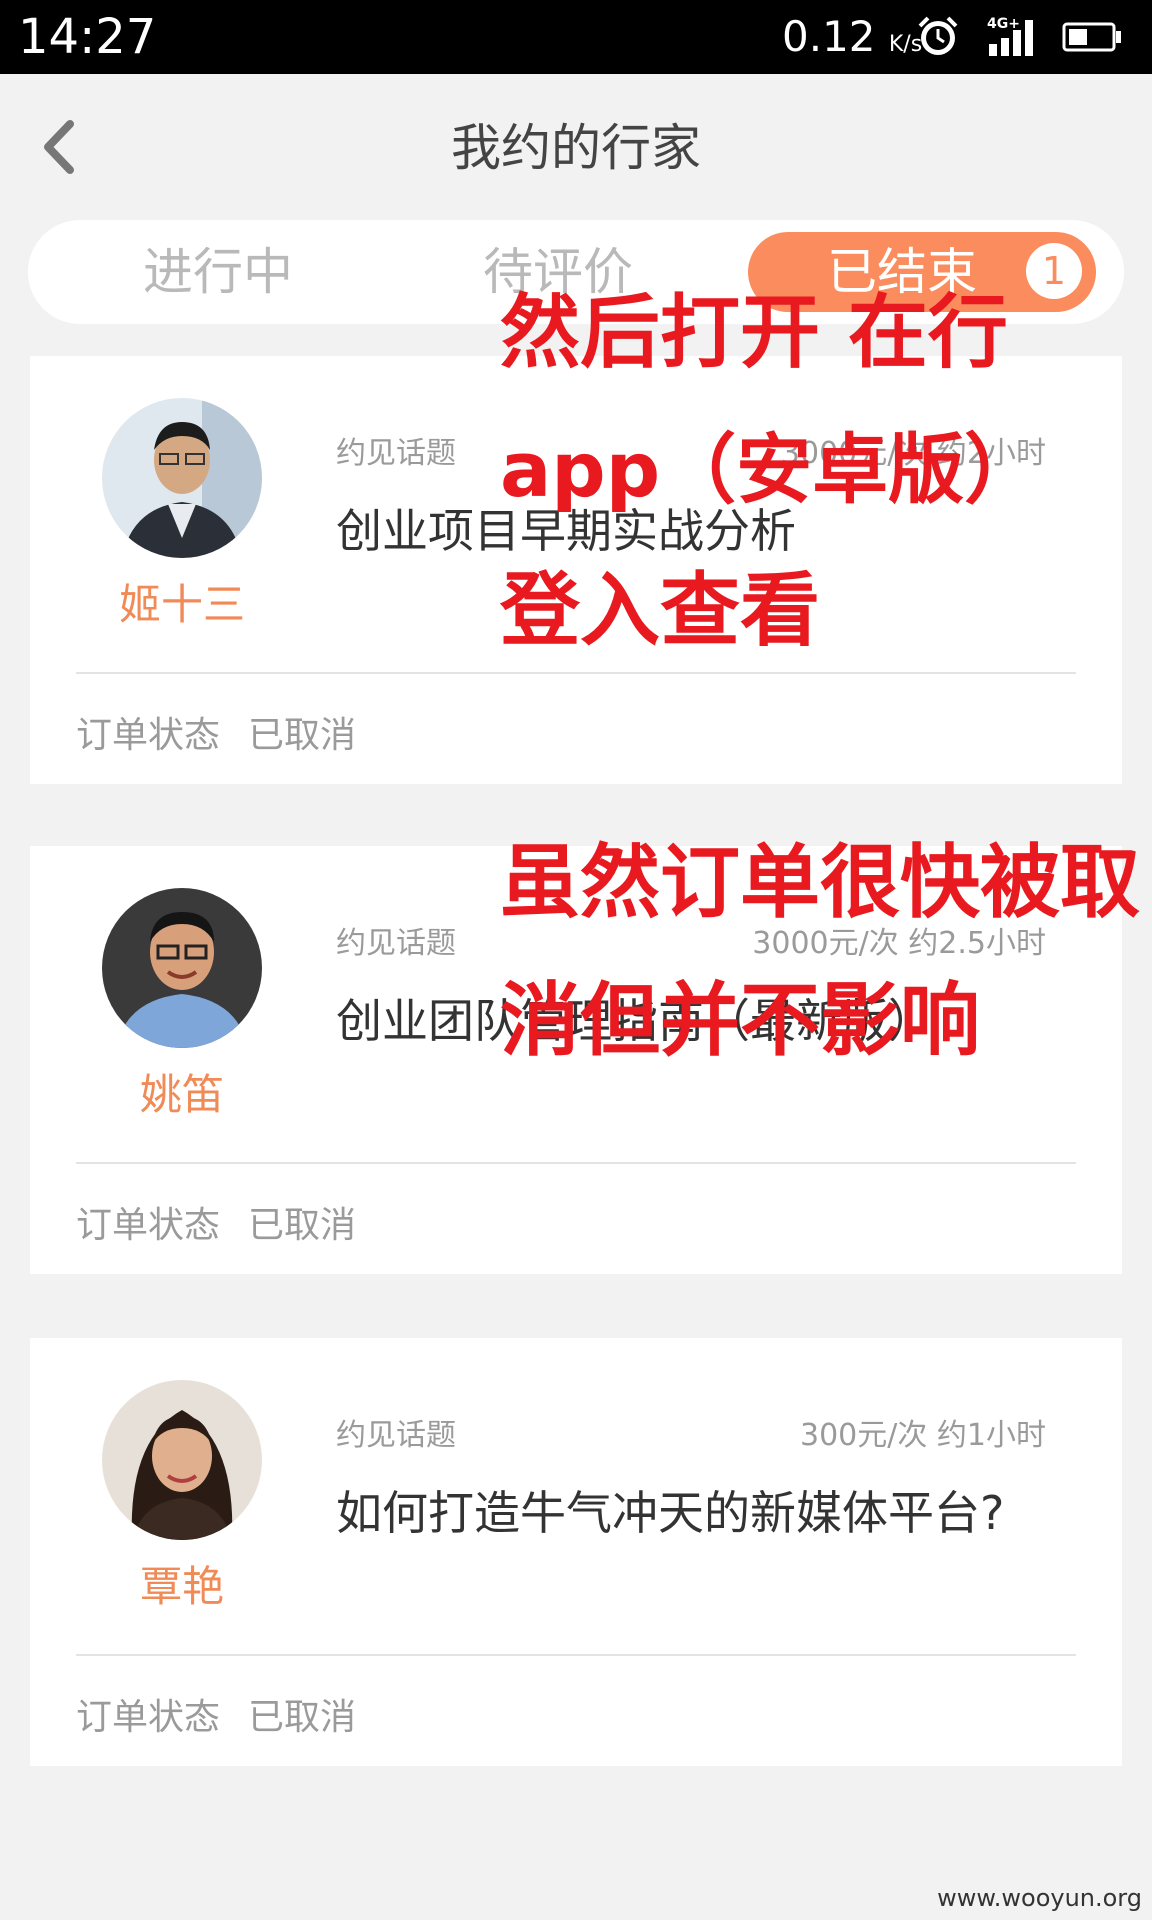 This screenshot has width=1152, height=1920. What do you see at coordinates (938, 35) in the screenshot?
I see `alarm-icon` at bounding box center [938, 35].